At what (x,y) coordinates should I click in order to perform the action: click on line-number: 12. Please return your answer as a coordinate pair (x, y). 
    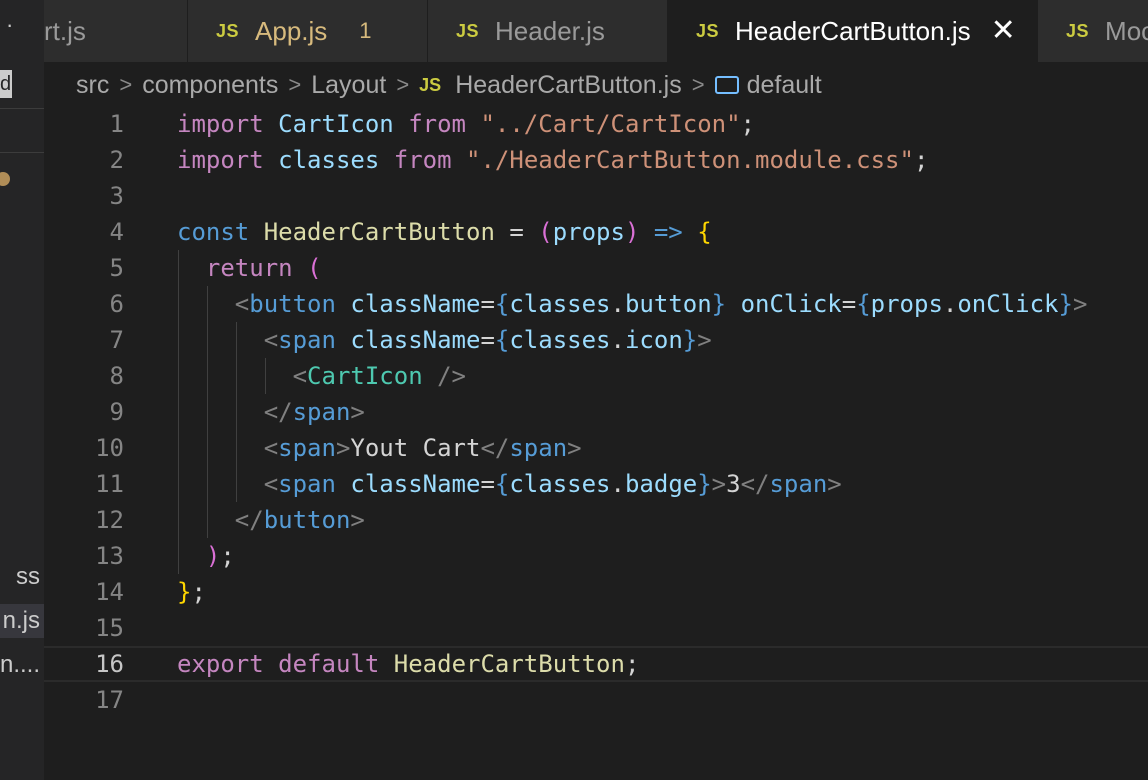
    Looking at the image, I should click on (109, 520).